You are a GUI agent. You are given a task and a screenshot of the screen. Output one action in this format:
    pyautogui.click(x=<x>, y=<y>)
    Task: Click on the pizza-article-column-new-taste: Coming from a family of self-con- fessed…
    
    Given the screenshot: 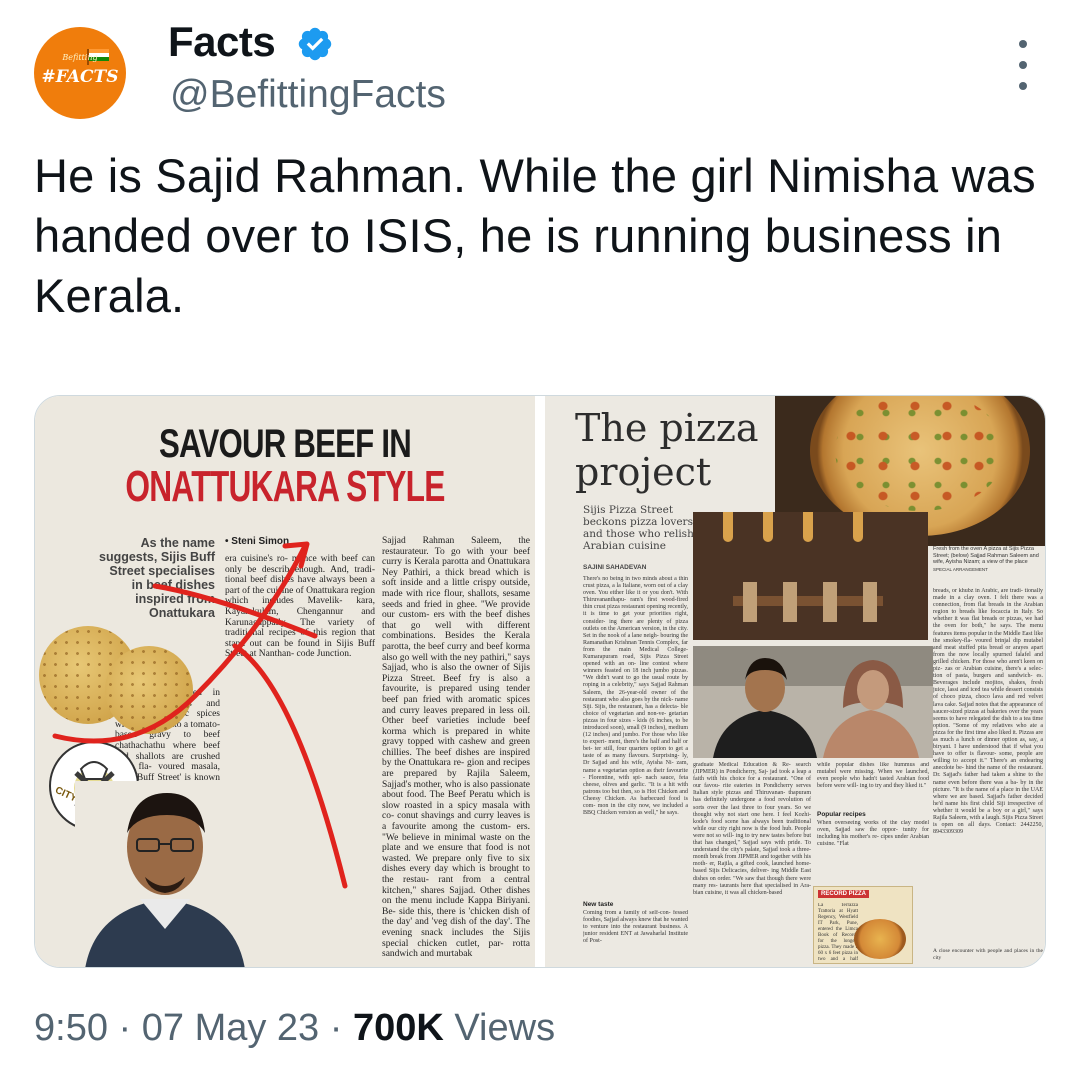 What is the action you would take?
    pyautogui.click(x=635, y=927)
    